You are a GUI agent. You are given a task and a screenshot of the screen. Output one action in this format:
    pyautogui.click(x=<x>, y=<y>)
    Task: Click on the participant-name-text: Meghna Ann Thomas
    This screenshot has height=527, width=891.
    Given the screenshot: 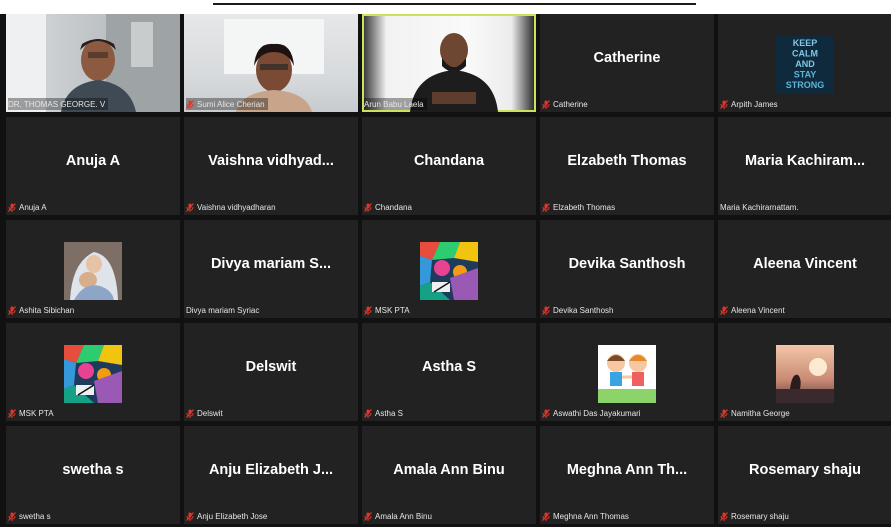 What is the action you would take?
    pyautogui.click(x=591, y=516)
    